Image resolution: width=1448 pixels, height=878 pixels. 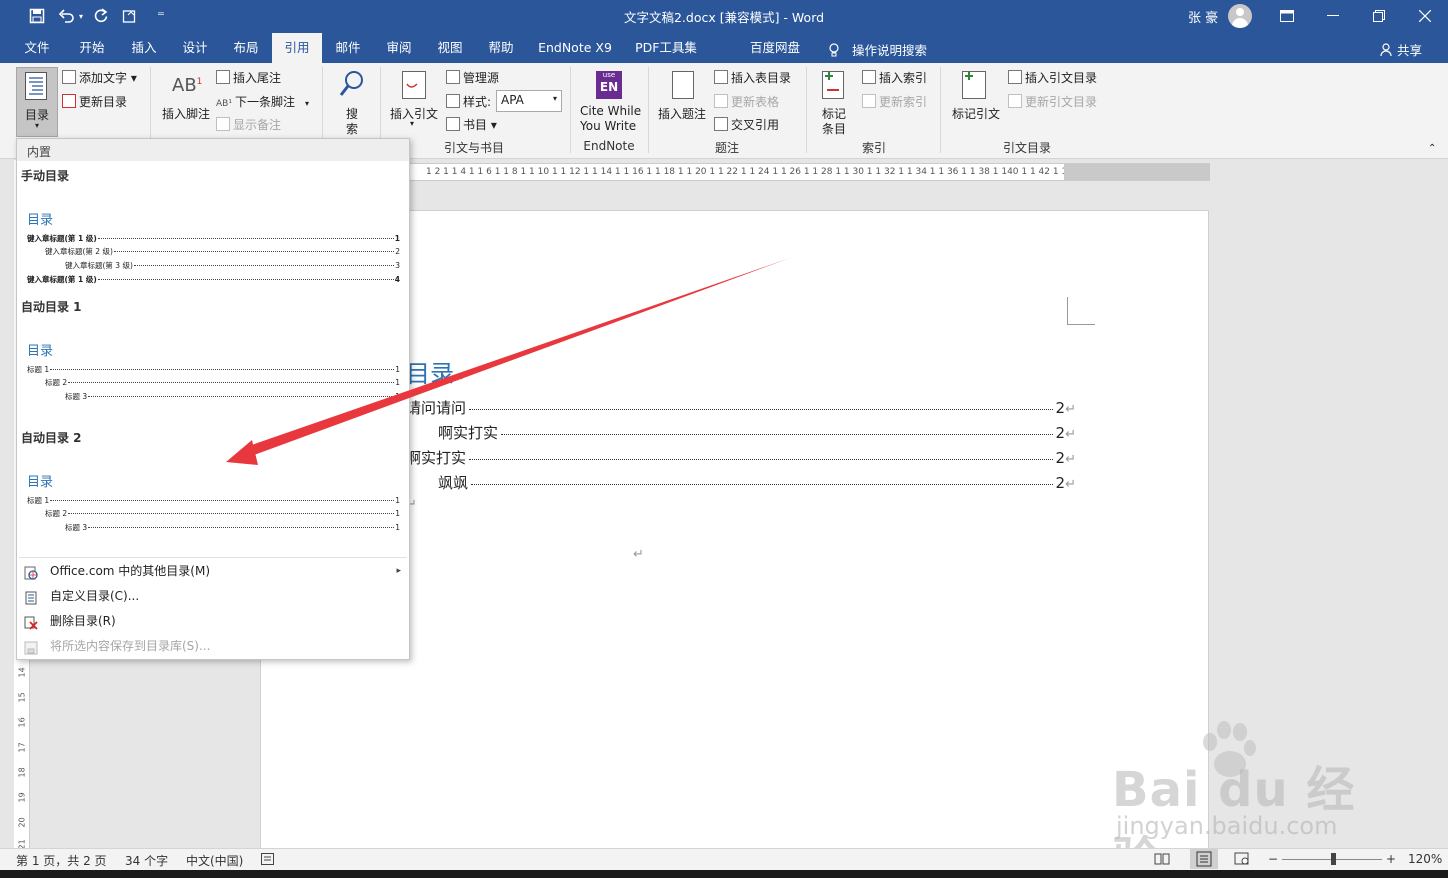 What do you see at coordinates (1425, 859) in the screenshot?
I see `zoom-level: 120%` at bounding box center [1425, 859].